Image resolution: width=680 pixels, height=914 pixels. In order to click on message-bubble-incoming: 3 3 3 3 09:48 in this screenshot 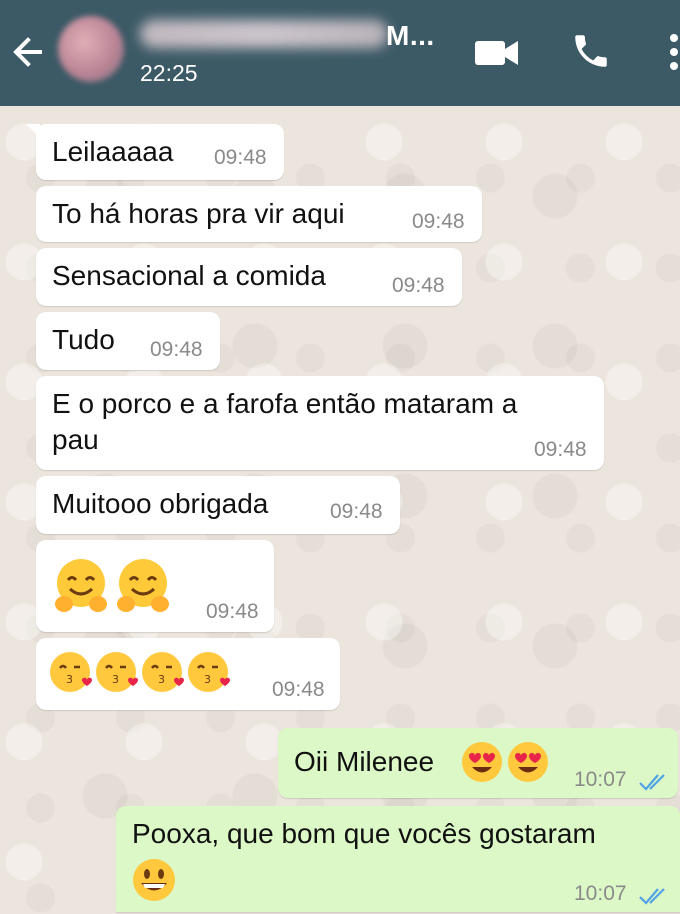, I will do `click(188, 674)`.